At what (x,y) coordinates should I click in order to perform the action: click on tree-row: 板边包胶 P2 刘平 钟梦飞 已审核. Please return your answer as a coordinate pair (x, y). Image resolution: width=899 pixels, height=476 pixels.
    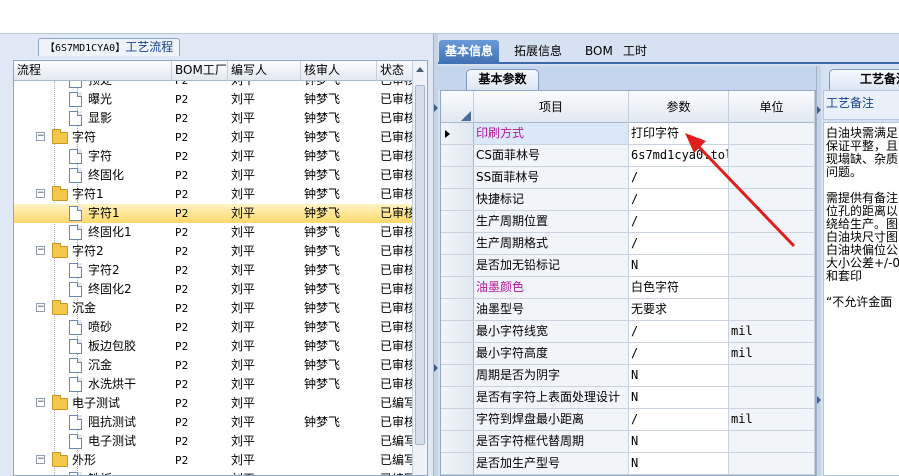
    Looking at the image, I should click on (213, 346).